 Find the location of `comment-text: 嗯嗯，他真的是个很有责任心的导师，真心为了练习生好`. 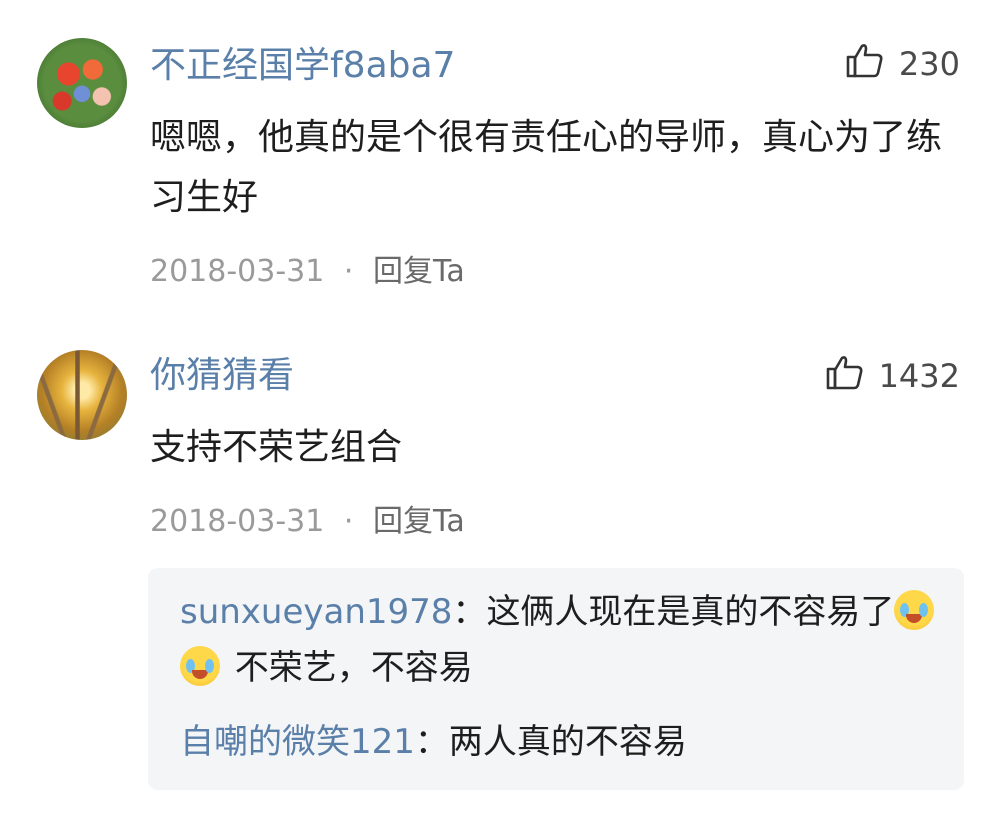

comment-text: 嗯嗯，他真的是个很有责任心的导师，真心为了练习生好 is located at coordinates (546, 167).